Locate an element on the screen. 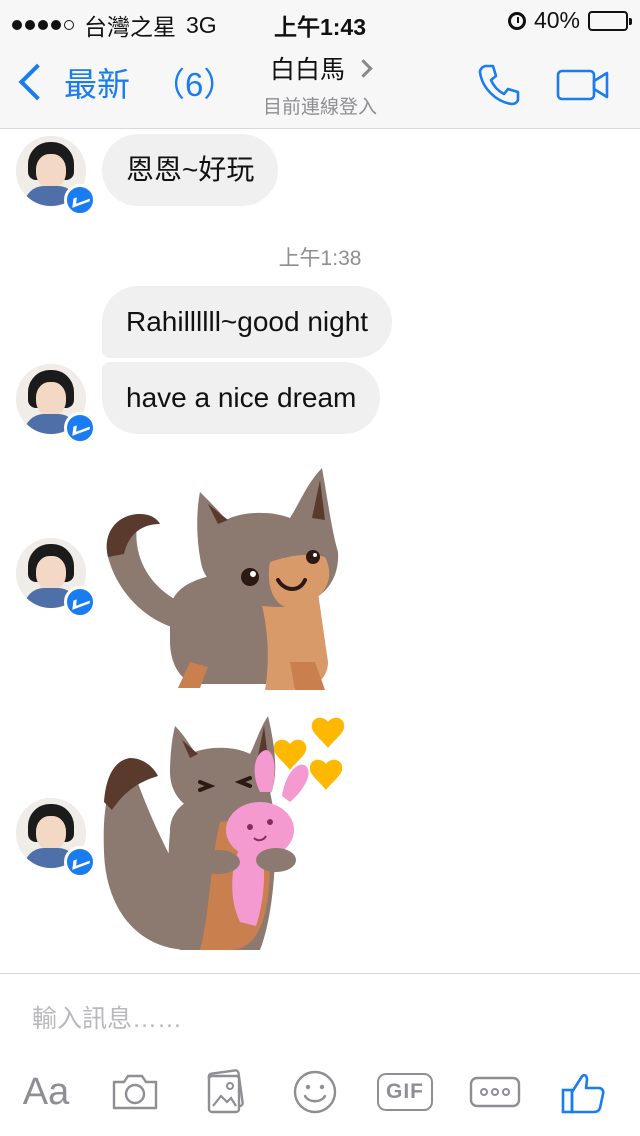  composer-toolbar: Aa GIF is located at coordinates (320, 1092).